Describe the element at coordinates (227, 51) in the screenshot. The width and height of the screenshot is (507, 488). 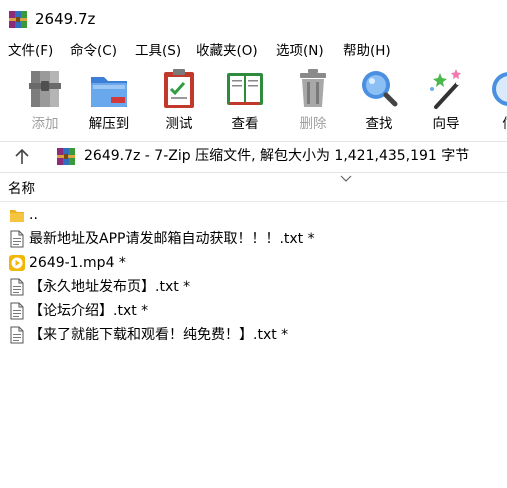
I see `menu-favorites: 收藏夹(O)` at that location.